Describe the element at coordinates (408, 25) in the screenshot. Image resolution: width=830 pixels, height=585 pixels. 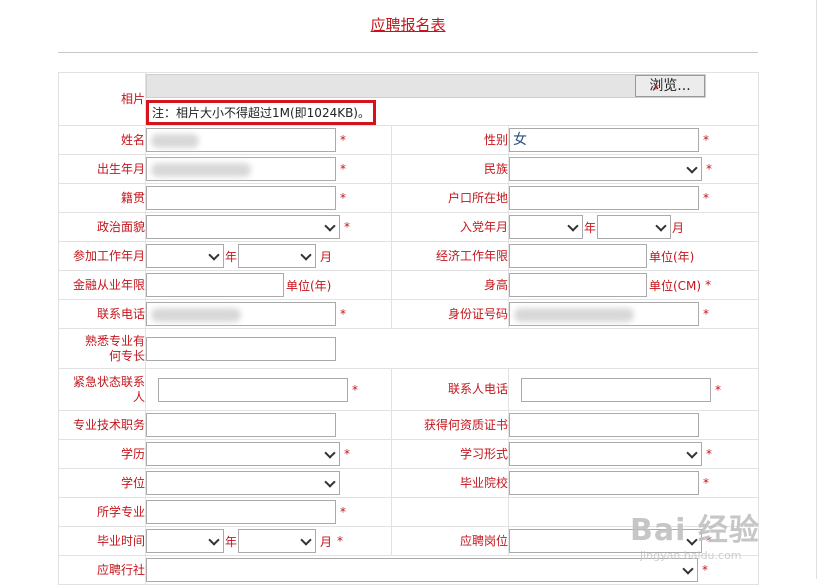
I see `page-title: 应聘报名表` at that location.